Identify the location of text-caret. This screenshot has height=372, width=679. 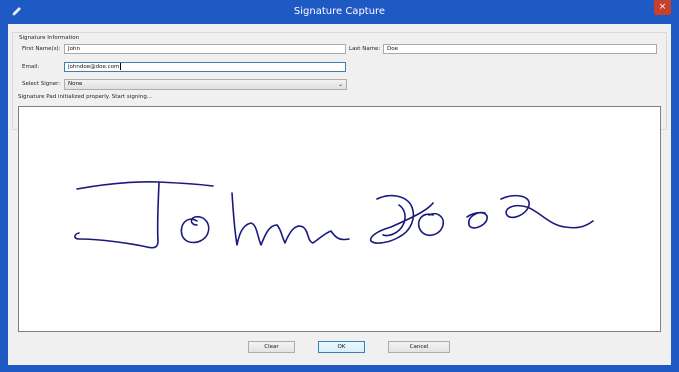
(121, 66).